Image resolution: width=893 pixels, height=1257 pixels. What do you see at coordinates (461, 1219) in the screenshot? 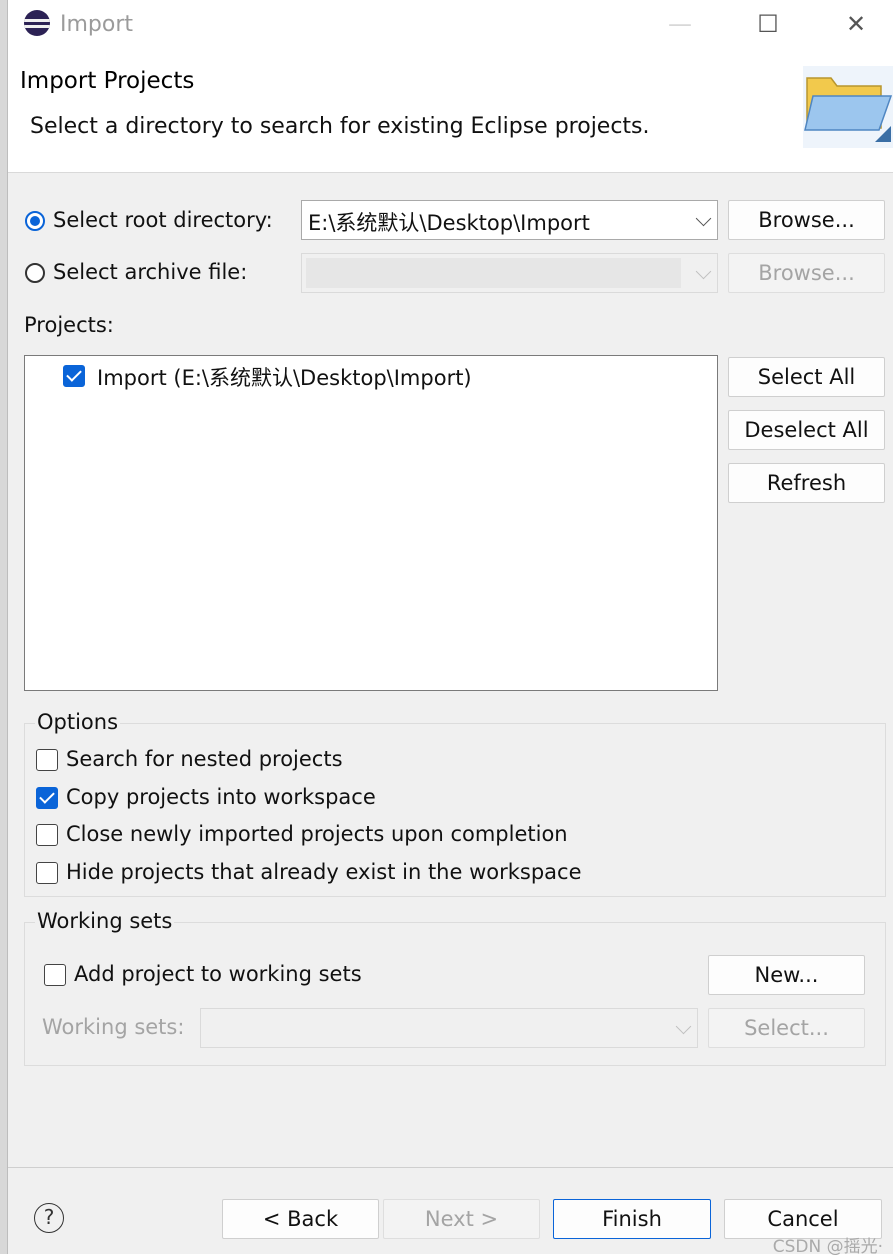
I see `next-button: Next >` at bounding box center [461, 1219].